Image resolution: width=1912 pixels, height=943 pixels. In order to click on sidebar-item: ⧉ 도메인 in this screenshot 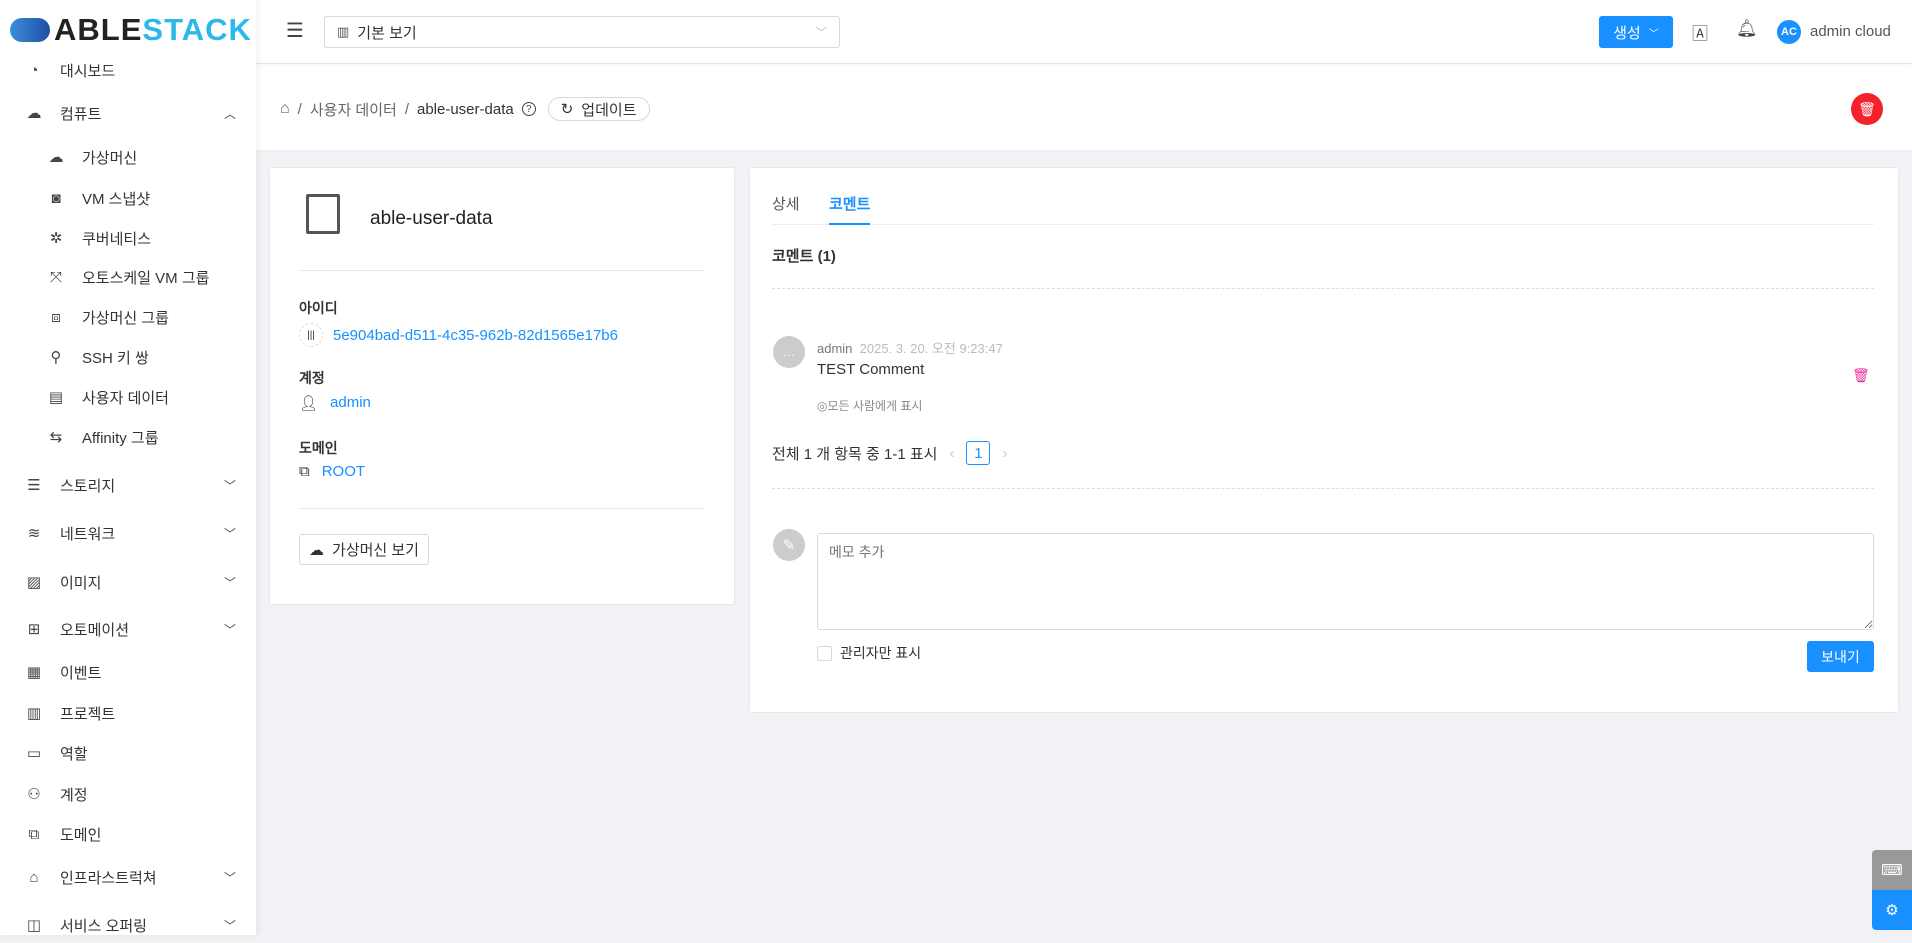, I will do `click(128, 834)`.